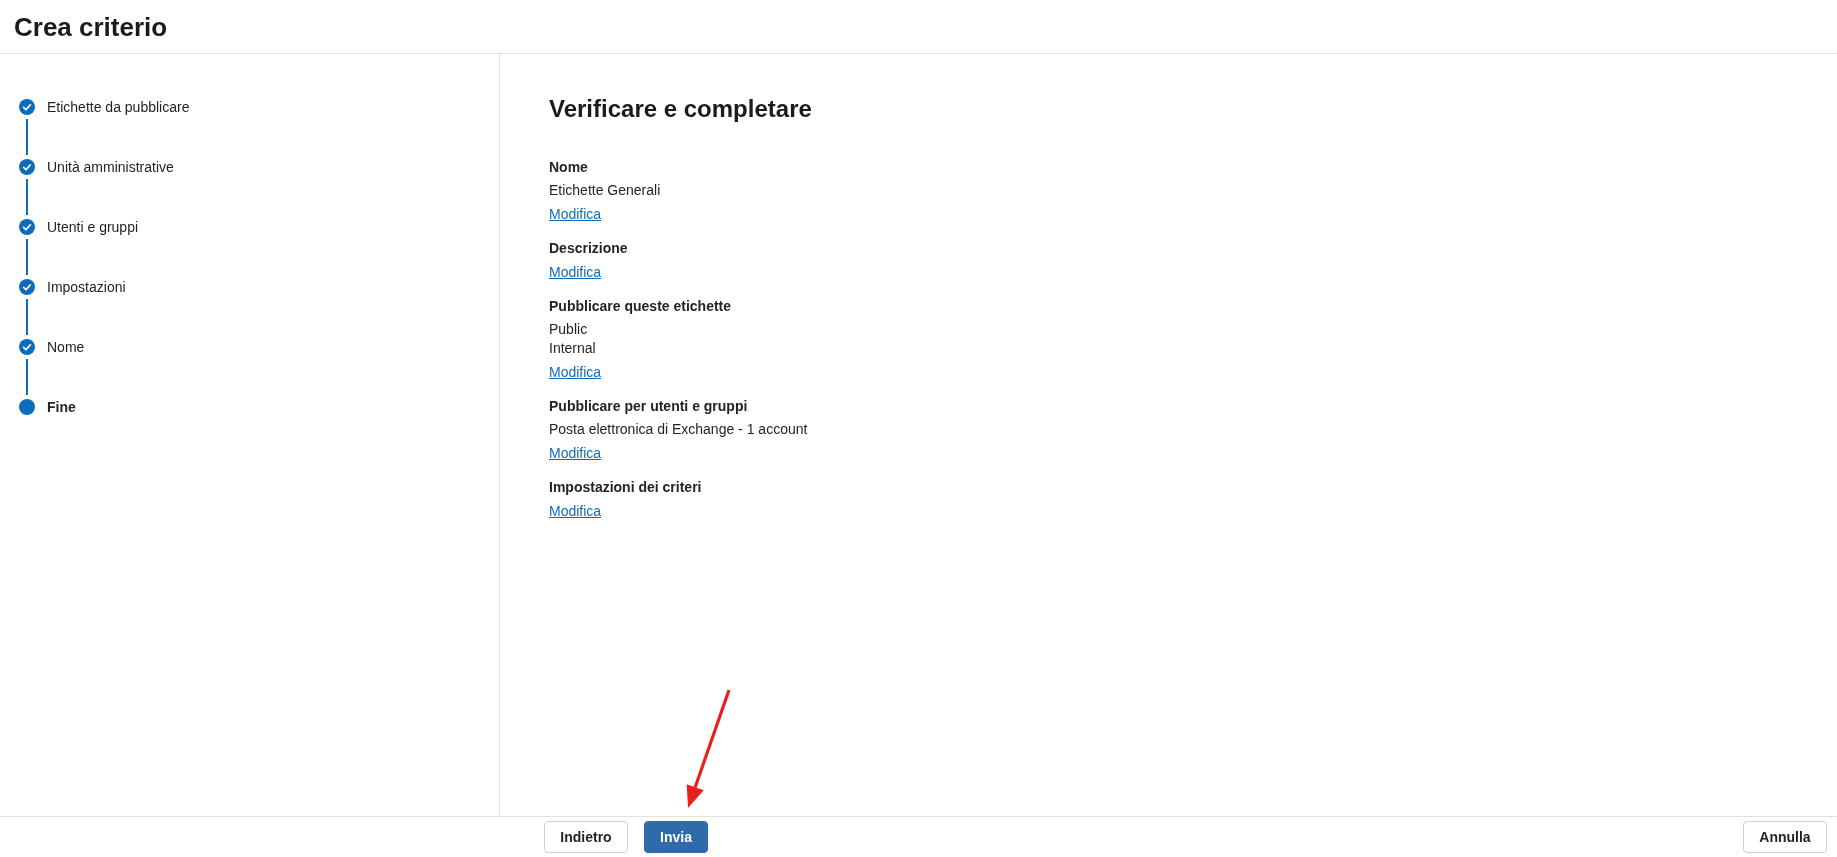 This screenshot has height=857, width=1837. I want to click on review-heading: Verificare e completare, so click(680, 109).